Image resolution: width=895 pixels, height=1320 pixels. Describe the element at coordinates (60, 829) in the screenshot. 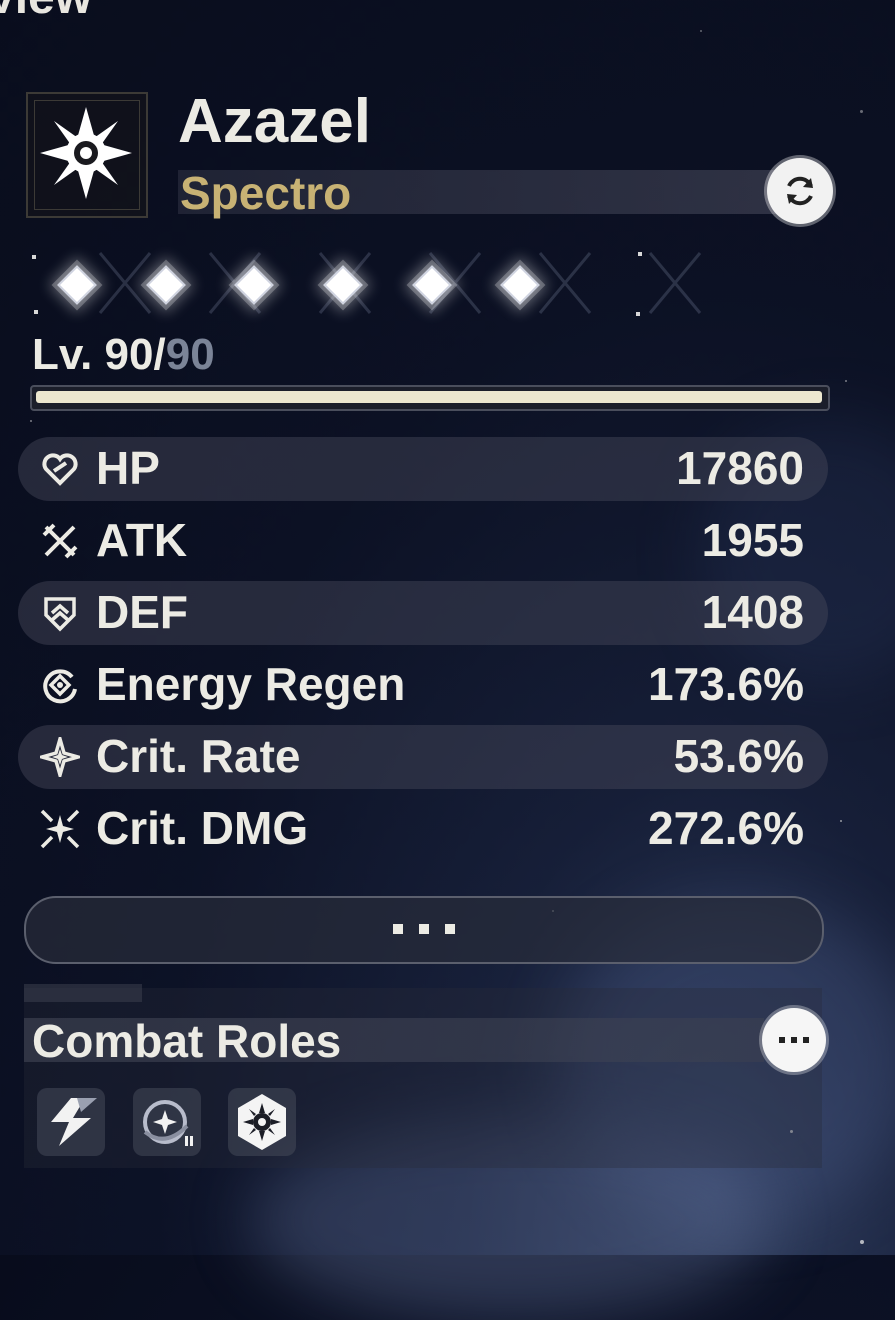

I see `crit-dmg-icon` at that location.